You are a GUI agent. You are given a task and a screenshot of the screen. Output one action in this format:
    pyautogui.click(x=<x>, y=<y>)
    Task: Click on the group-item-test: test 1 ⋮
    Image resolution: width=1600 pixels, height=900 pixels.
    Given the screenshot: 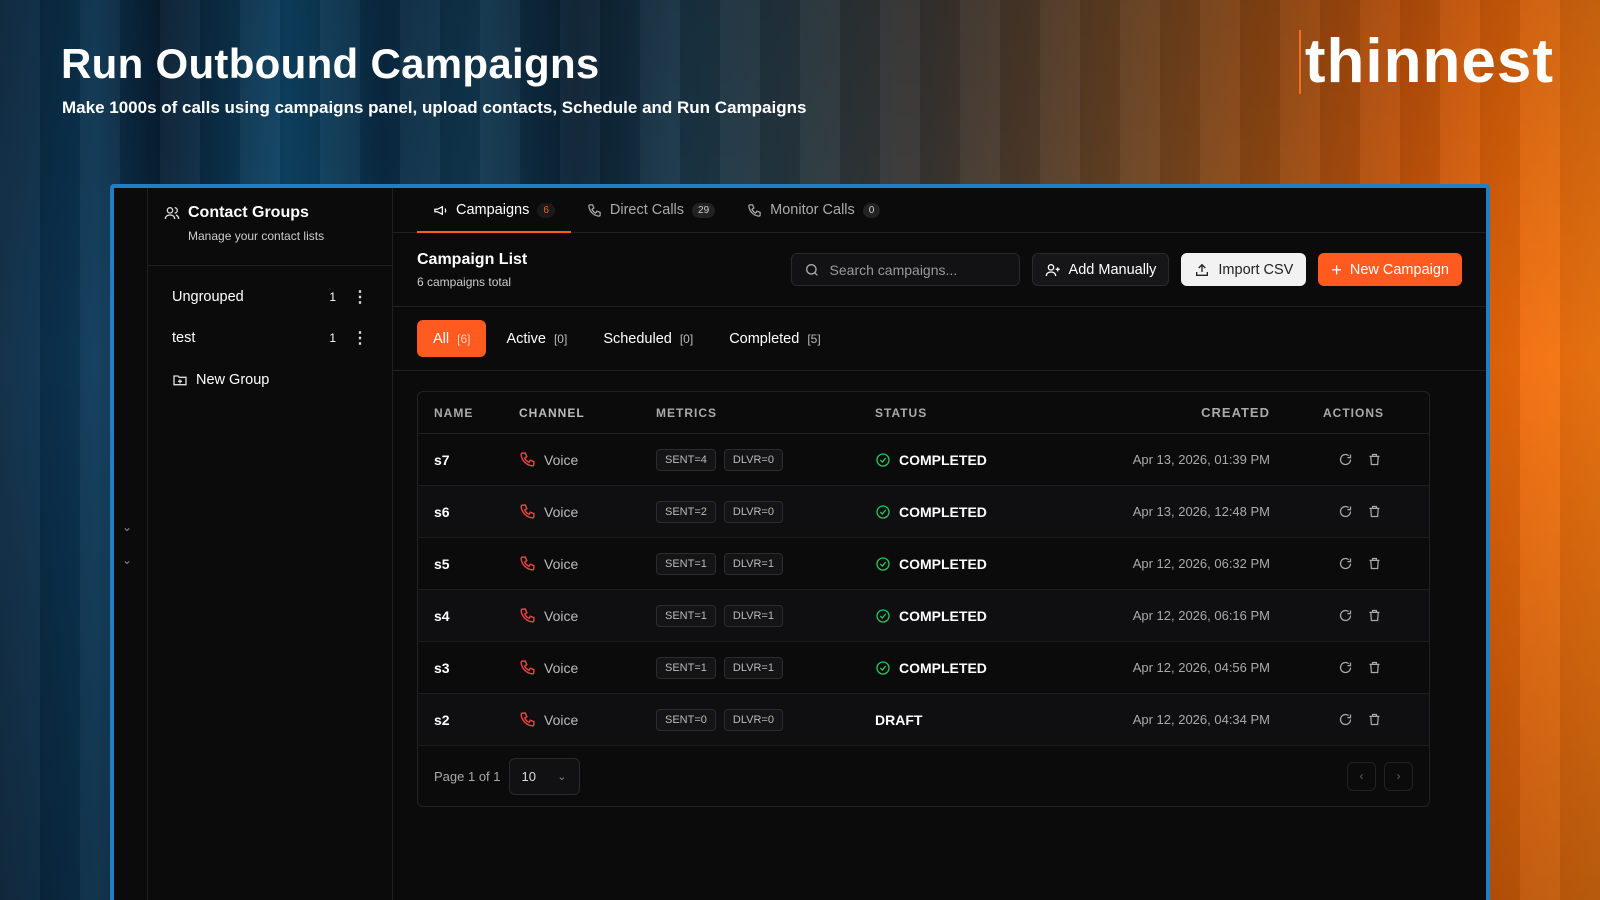 What is the action you would take?
    pyautogui.click(x=270, y=337)
    